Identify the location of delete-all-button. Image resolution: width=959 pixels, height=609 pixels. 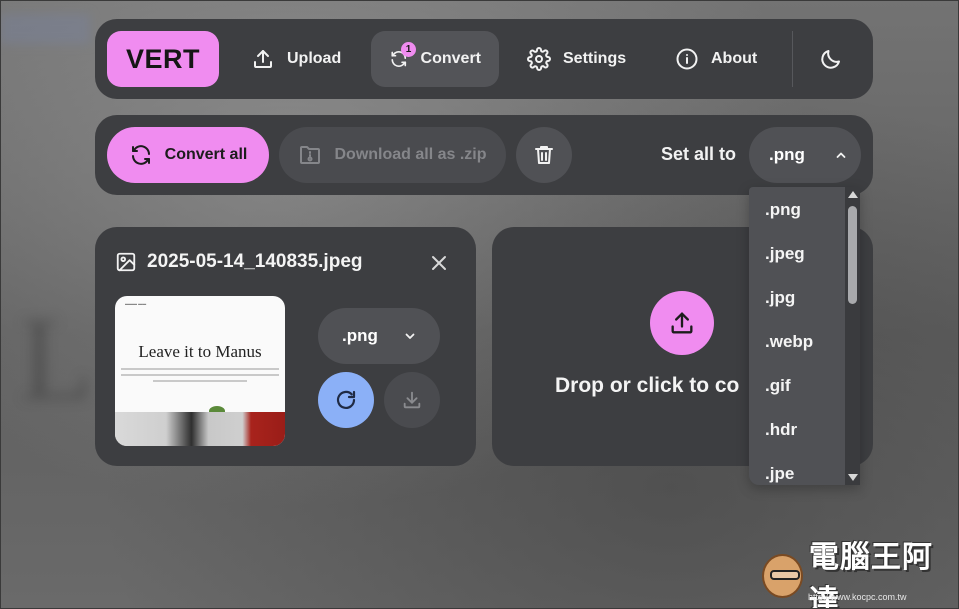
(544, 155).